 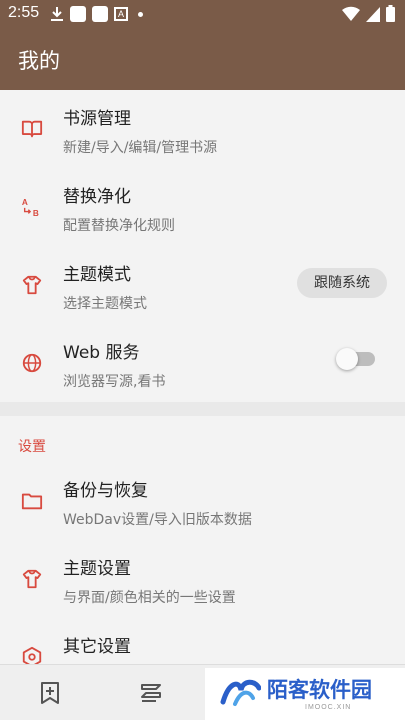 I want to click on web-service-toggle, so click(x=355, y=359).